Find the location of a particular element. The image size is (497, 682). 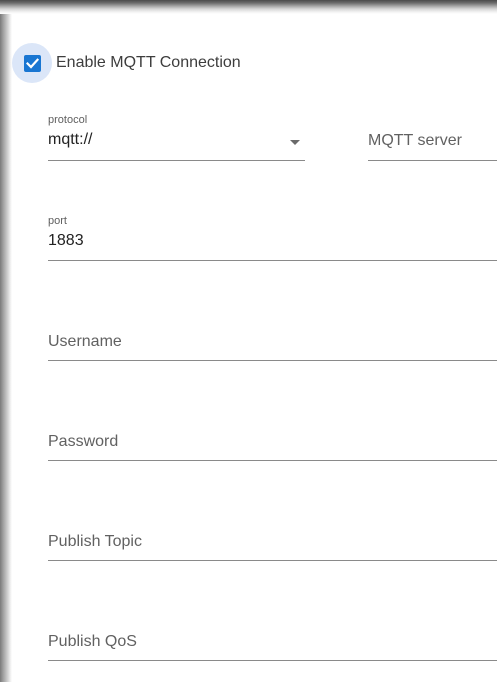

protocol-value: mqtt:// is located at coordinates (70, 139).